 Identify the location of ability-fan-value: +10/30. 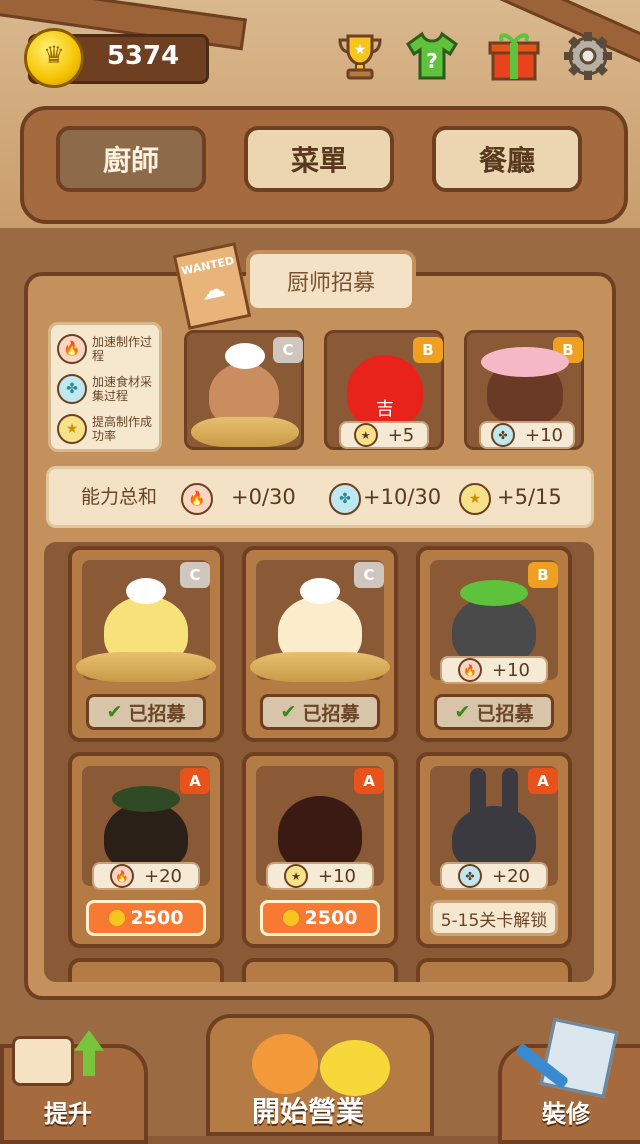
(402, 497).